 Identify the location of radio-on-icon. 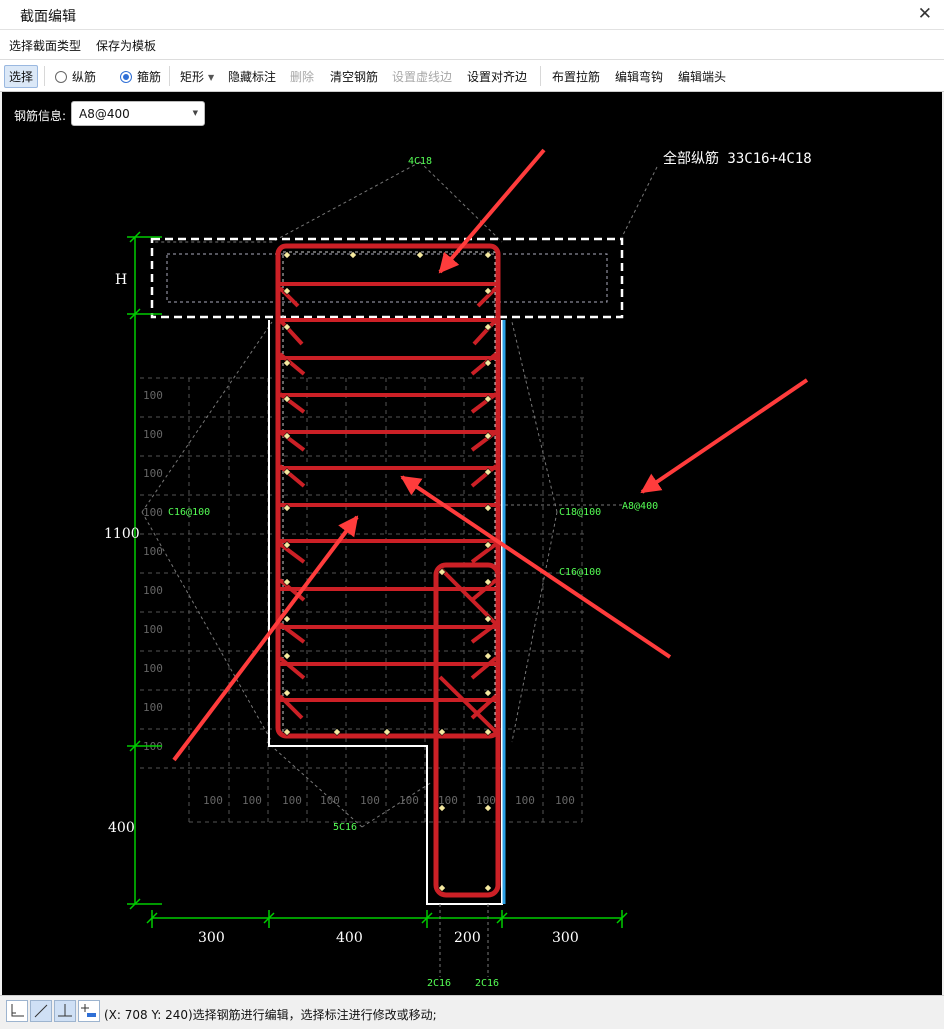
(126, 77).